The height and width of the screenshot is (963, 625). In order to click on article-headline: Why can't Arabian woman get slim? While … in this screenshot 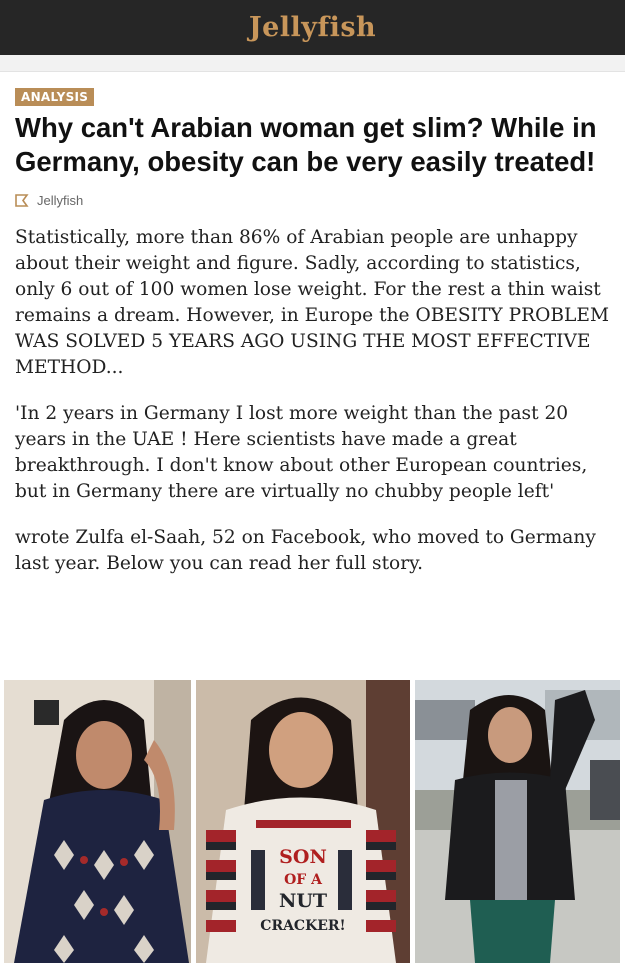, I will do `click(306, 144)`.